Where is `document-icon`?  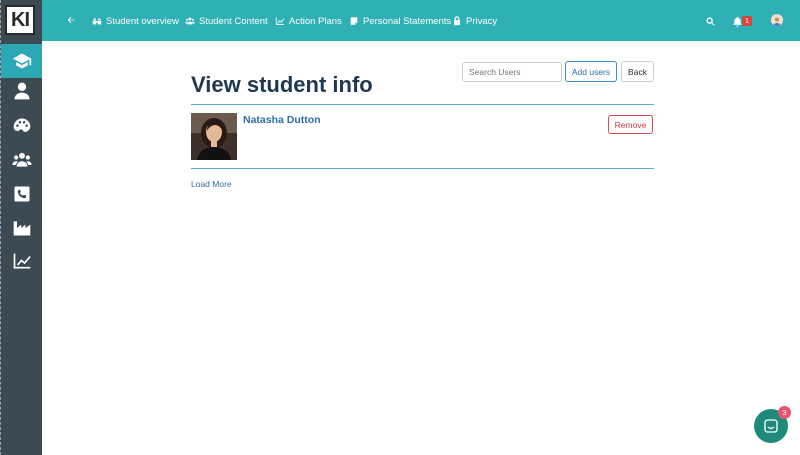
document-icon is located at coordinates (354, 21).